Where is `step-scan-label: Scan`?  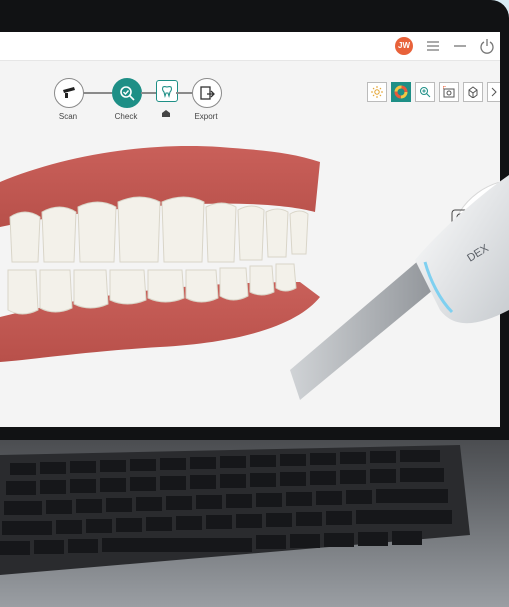
step-scan-label: Scan is located at coordinates (68, 116).